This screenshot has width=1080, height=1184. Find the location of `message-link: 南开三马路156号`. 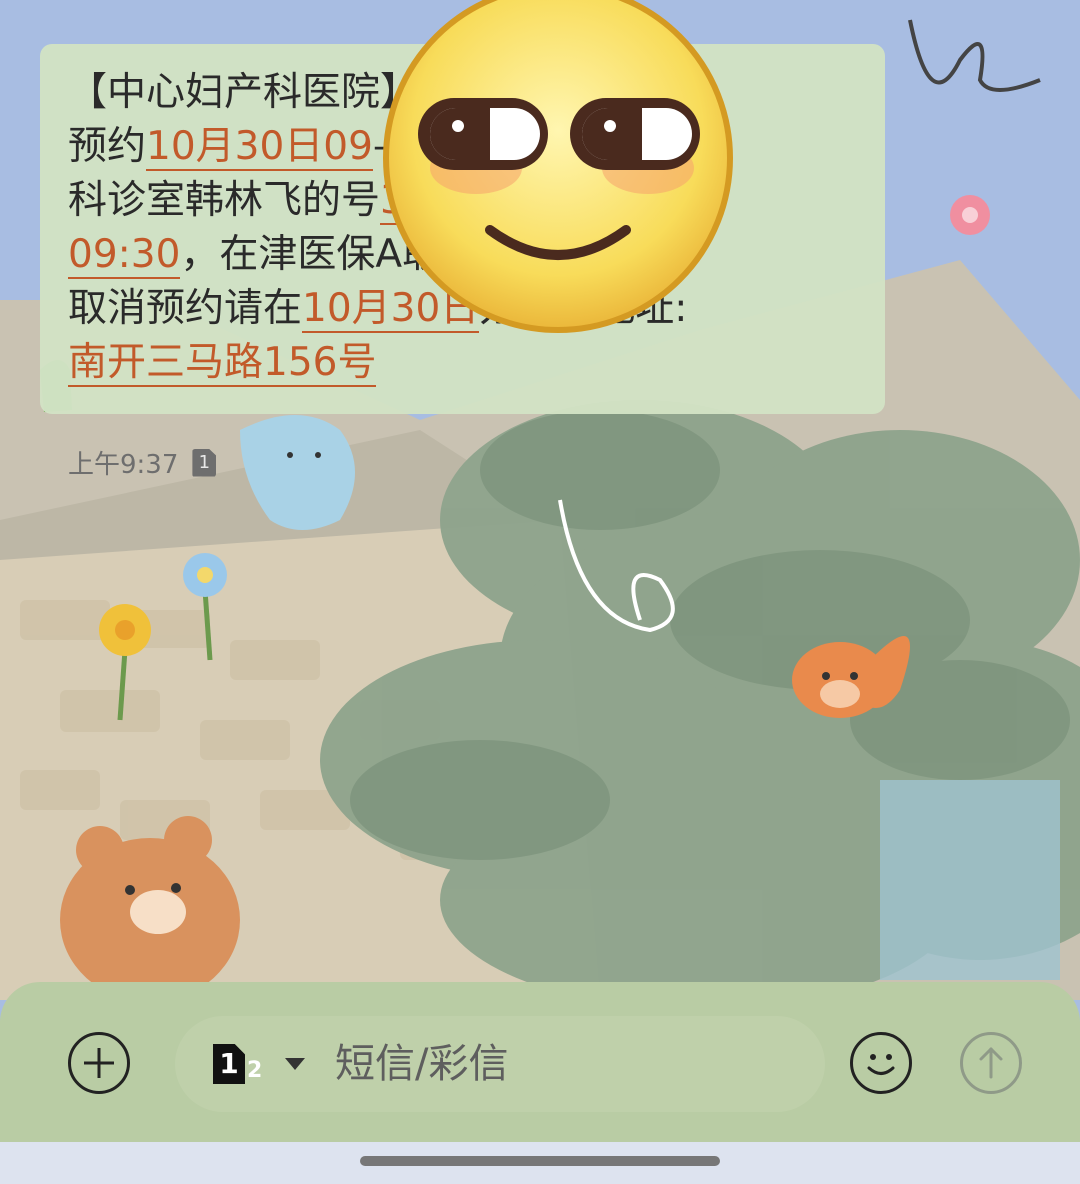

message-link: 南开三马路156号 is located at coordinates (222, 363).